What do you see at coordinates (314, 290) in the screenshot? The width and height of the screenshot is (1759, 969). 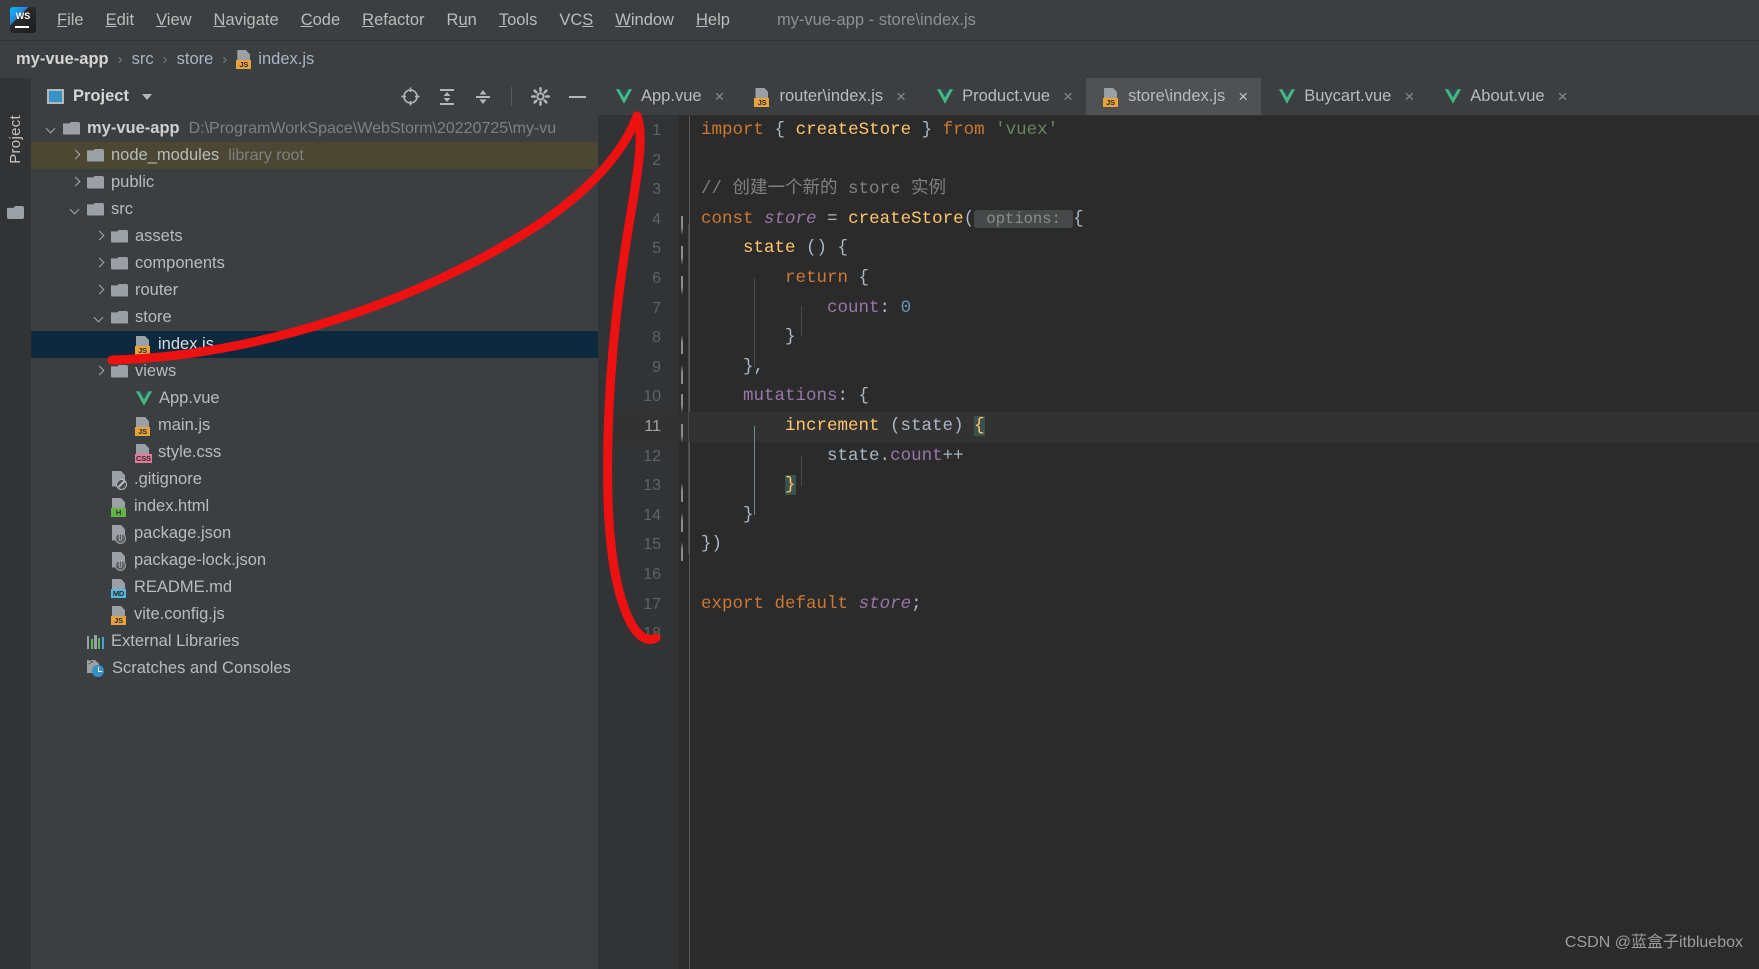 I see `tree-row: router` at bounding box center [314, 290].